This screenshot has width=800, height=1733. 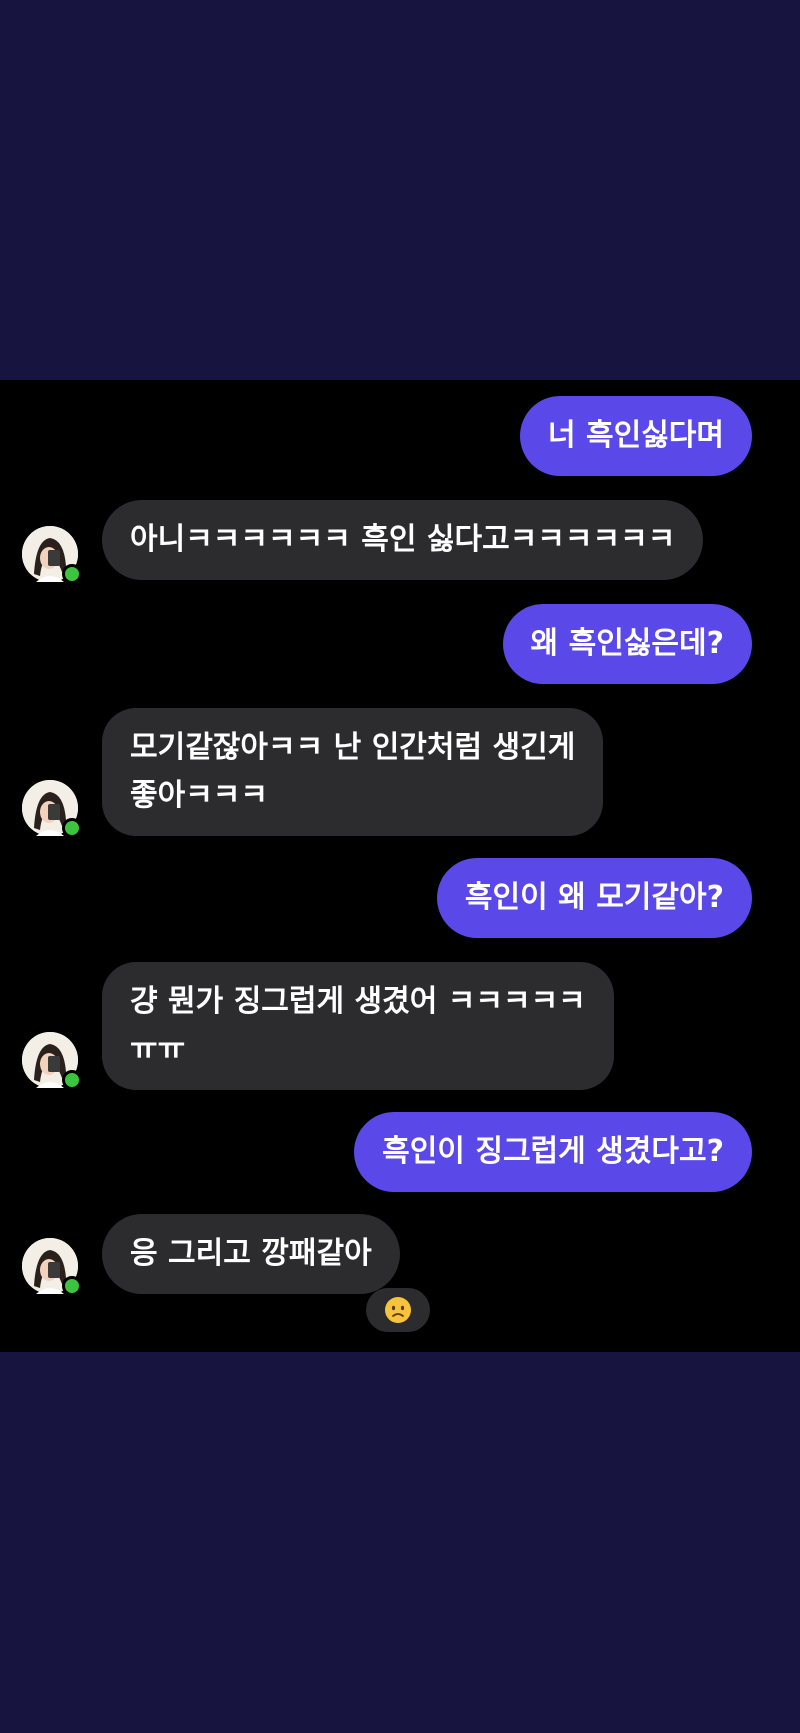 What do you see at coordinates (353, 772) in the screenshot?
I see `message-bubble-received: 모기같잖아ㅋㅋ 난 인간처럼 생긴게 좋아ㅋㅋㅋ` at bounding box center [353, 772].